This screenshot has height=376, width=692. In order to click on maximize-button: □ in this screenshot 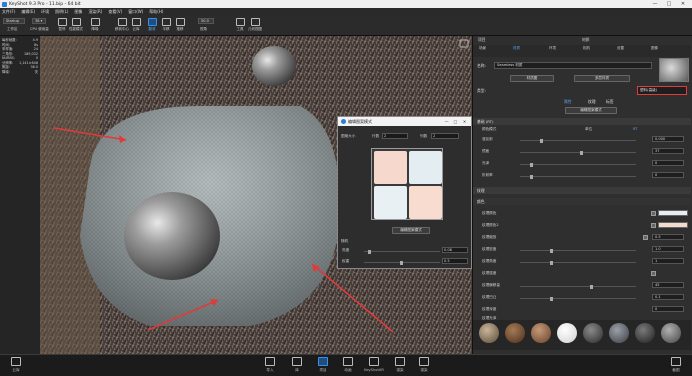, I will do `click(669, 4)`.